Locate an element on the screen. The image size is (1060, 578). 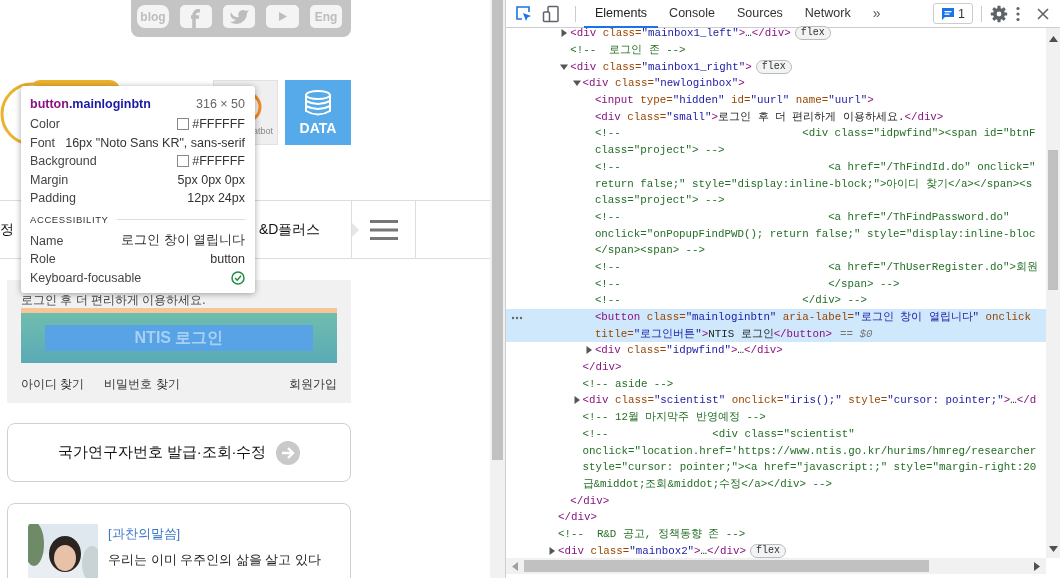
code-text: title="로그인버튼">NTIS 로그인</button> is located at coordinates (713, 333).